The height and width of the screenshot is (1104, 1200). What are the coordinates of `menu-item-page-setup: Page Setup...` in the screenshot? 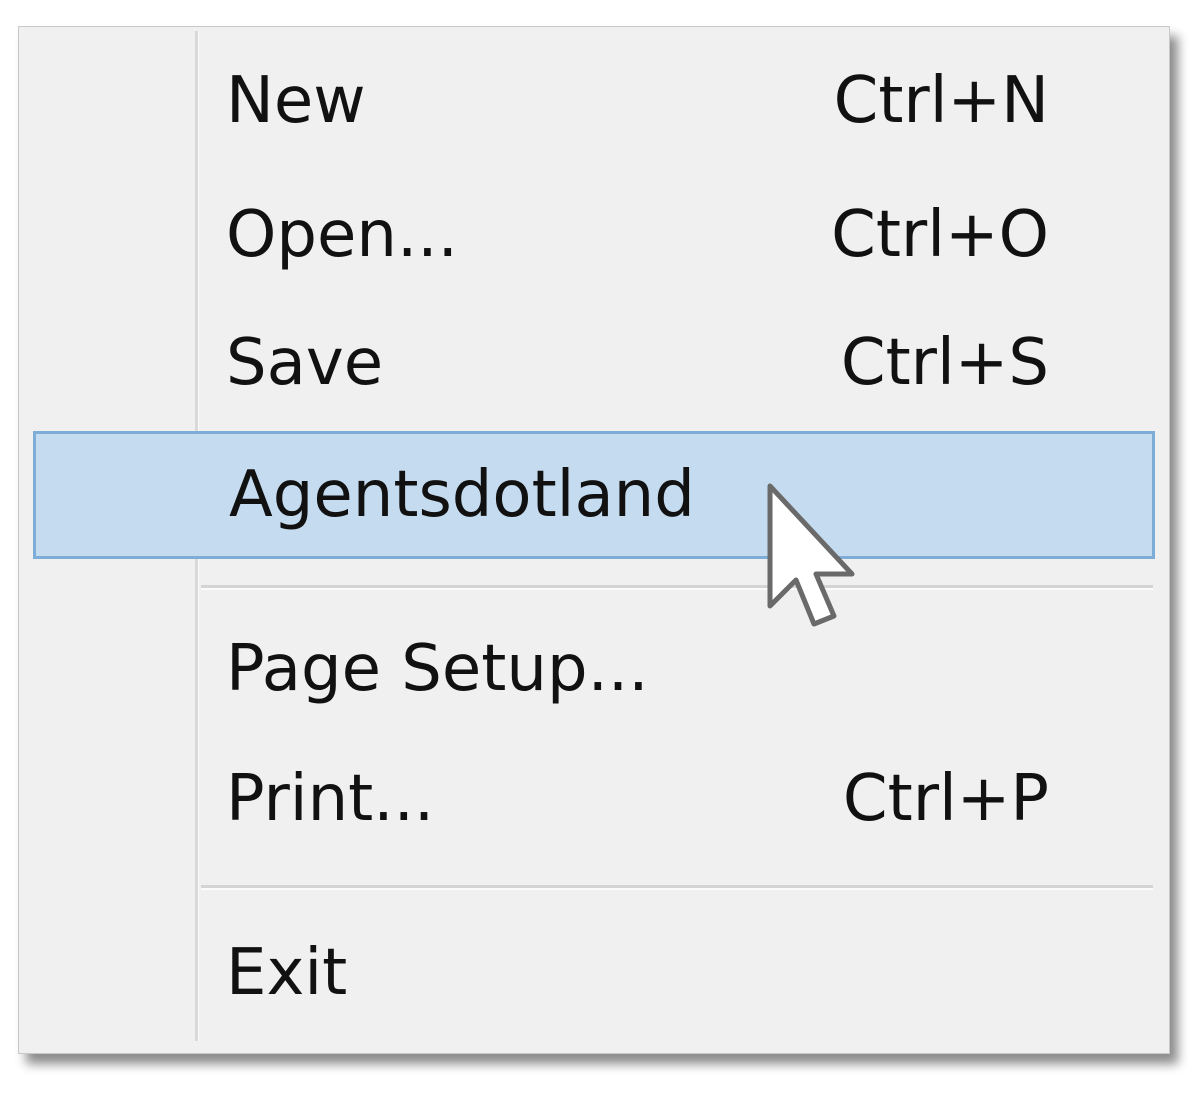 It's located at (595, 669).